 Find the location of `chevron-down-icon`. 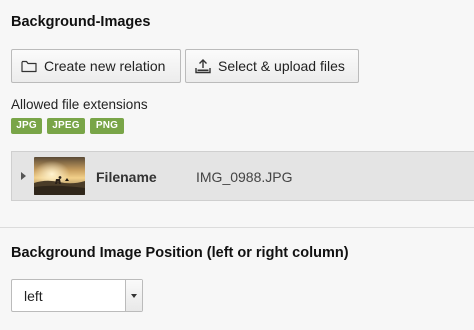

chevron-down-icon is located at coordinates (134, 295).